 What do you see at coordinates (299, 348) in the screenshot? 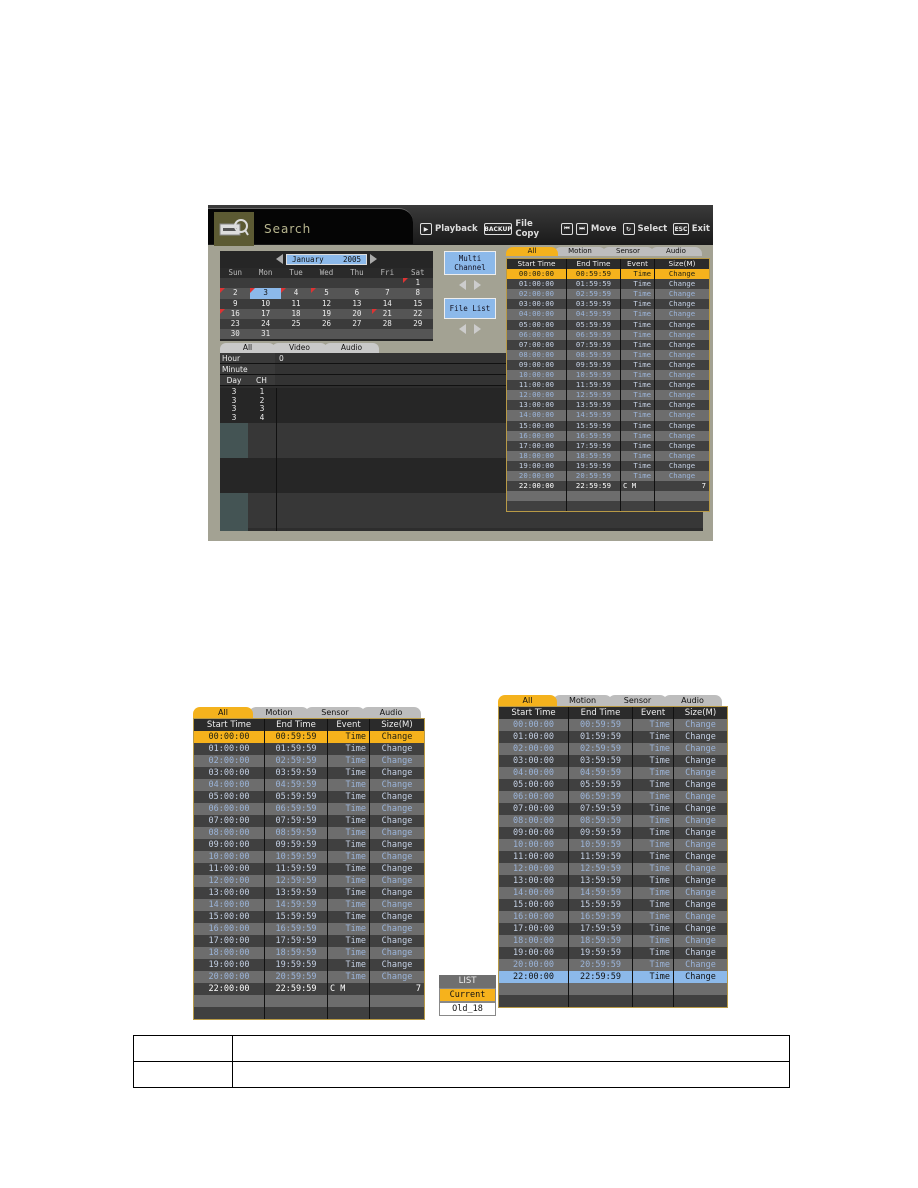
I see `tab-video: Video` at bounding box center [299, 348].